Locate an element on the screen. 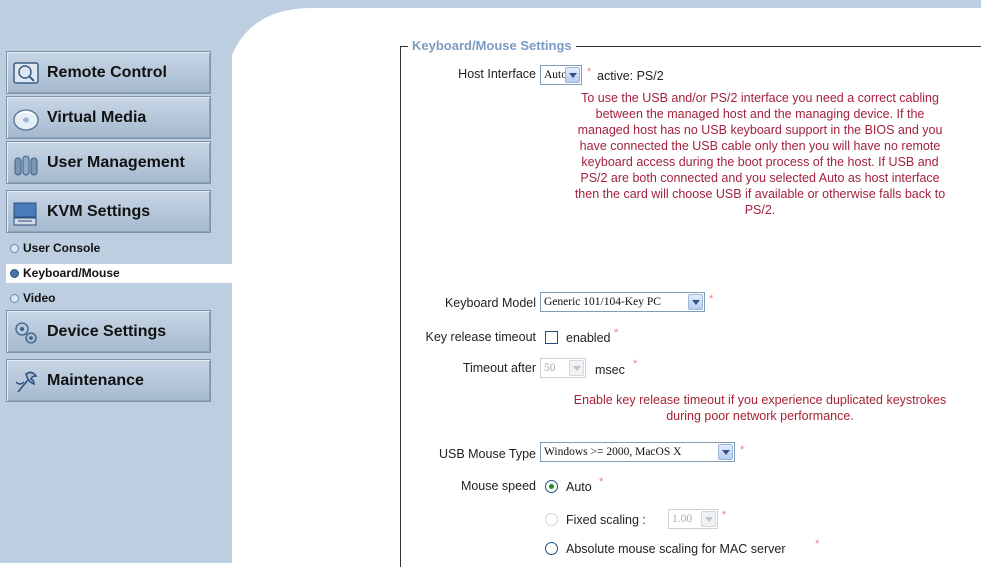 This screenshot has height=567, width=981. keyboard-icon is located at coordinates (25, 214).